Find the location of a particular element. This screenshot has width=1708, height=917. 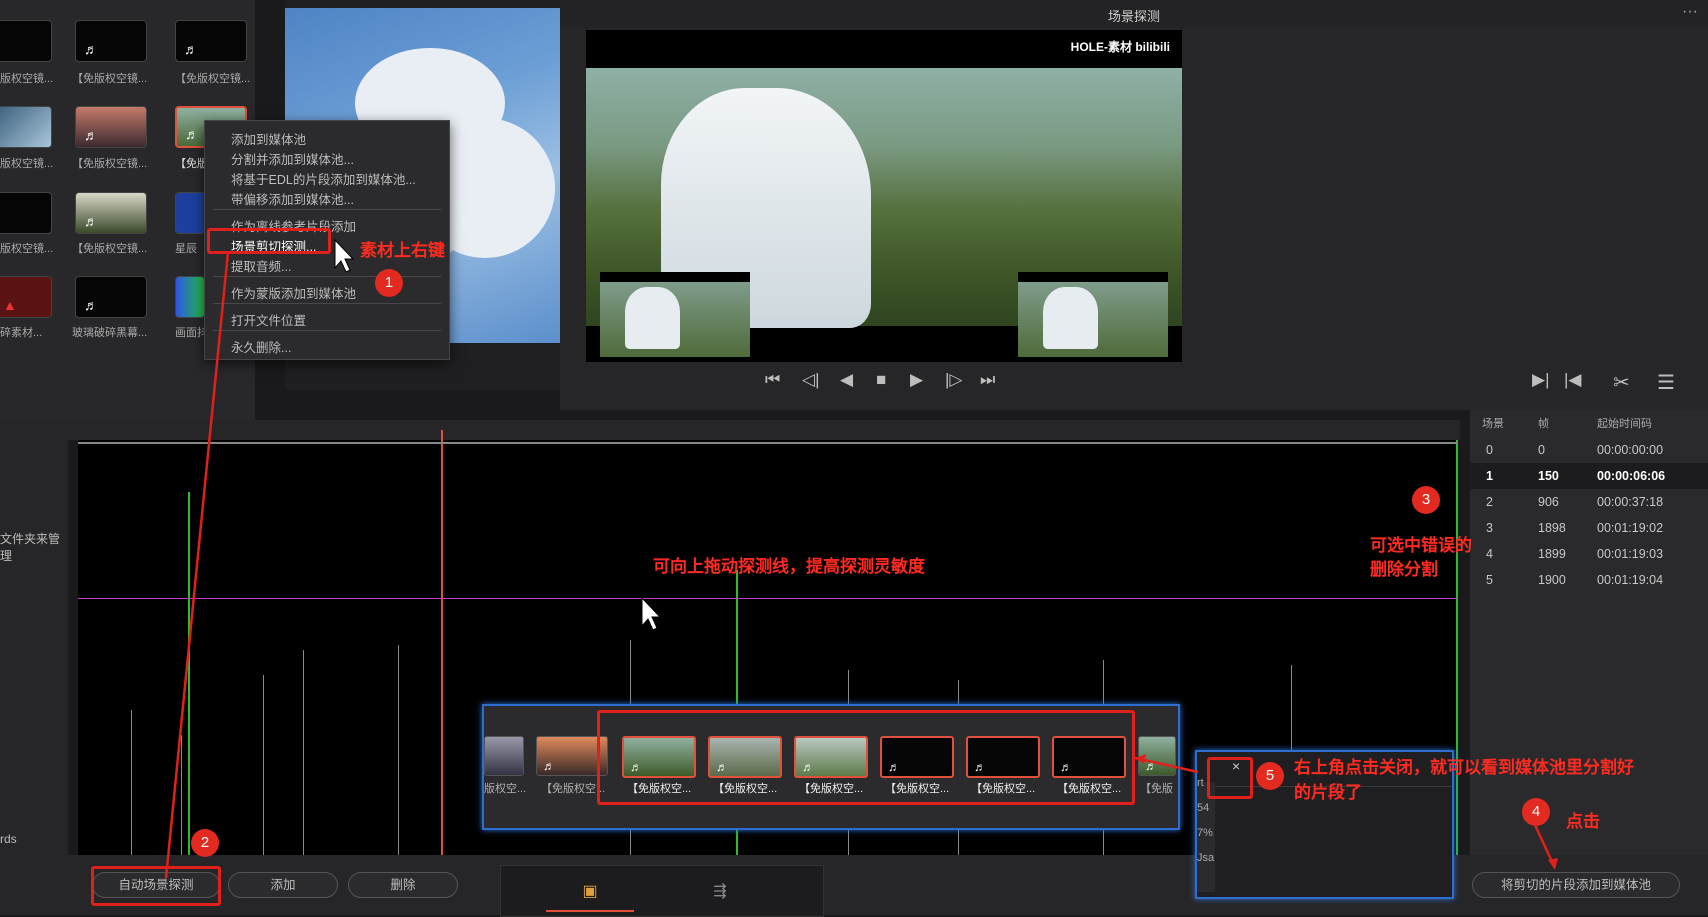

annotation-text: 素材上右键 is located at coordinates (402, 250).